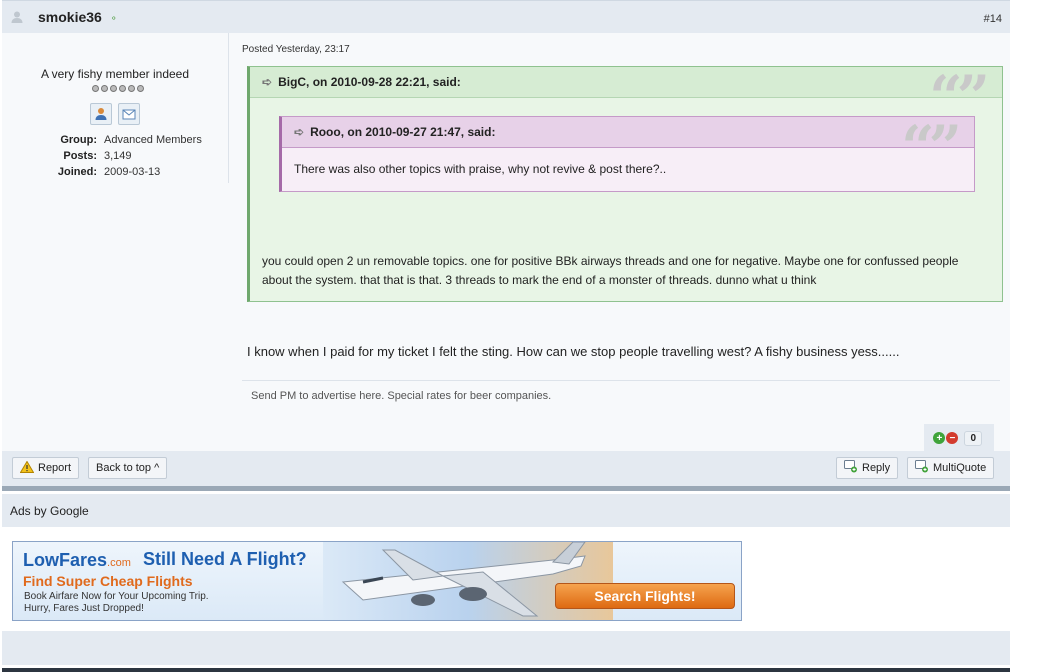 This screenshot has width=1042, height=672. Describe the element at coordinates (118, 88) in the screenshot. I see `rank-pips` at that location.